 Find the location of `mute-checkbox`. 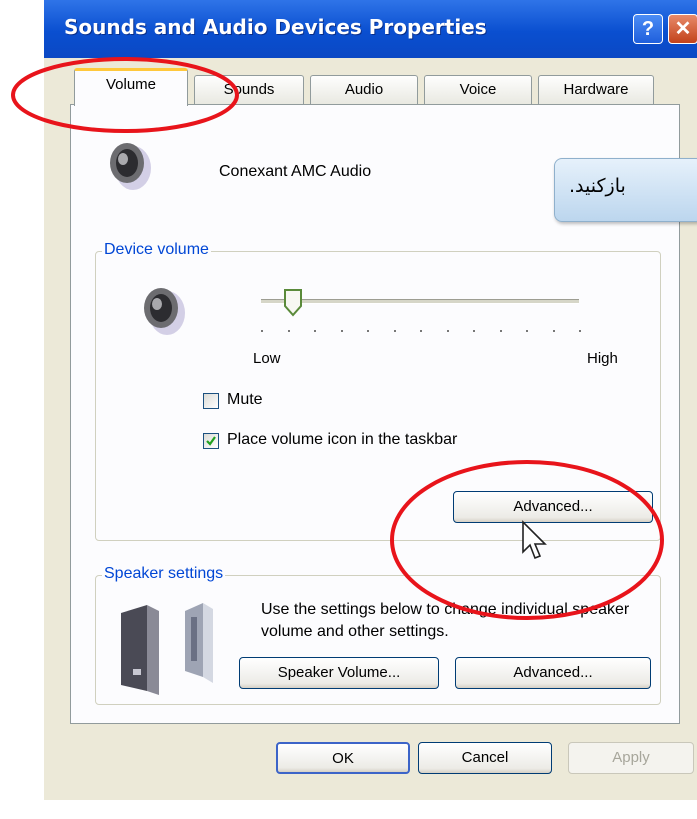

mute-checkbox is located at coordinates (211, 401).